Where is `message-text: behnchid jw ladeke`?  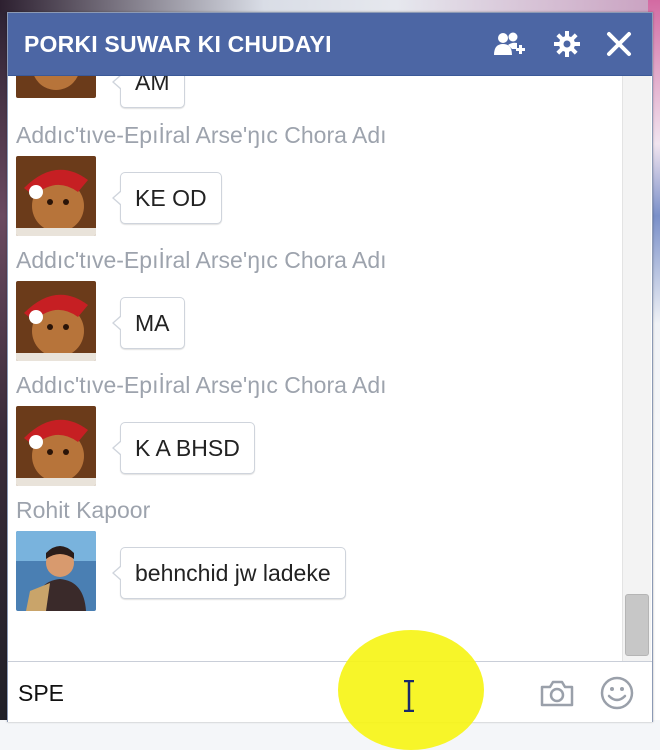
message-text: behnchid jw ladeke is located at coordinates (233, 573).